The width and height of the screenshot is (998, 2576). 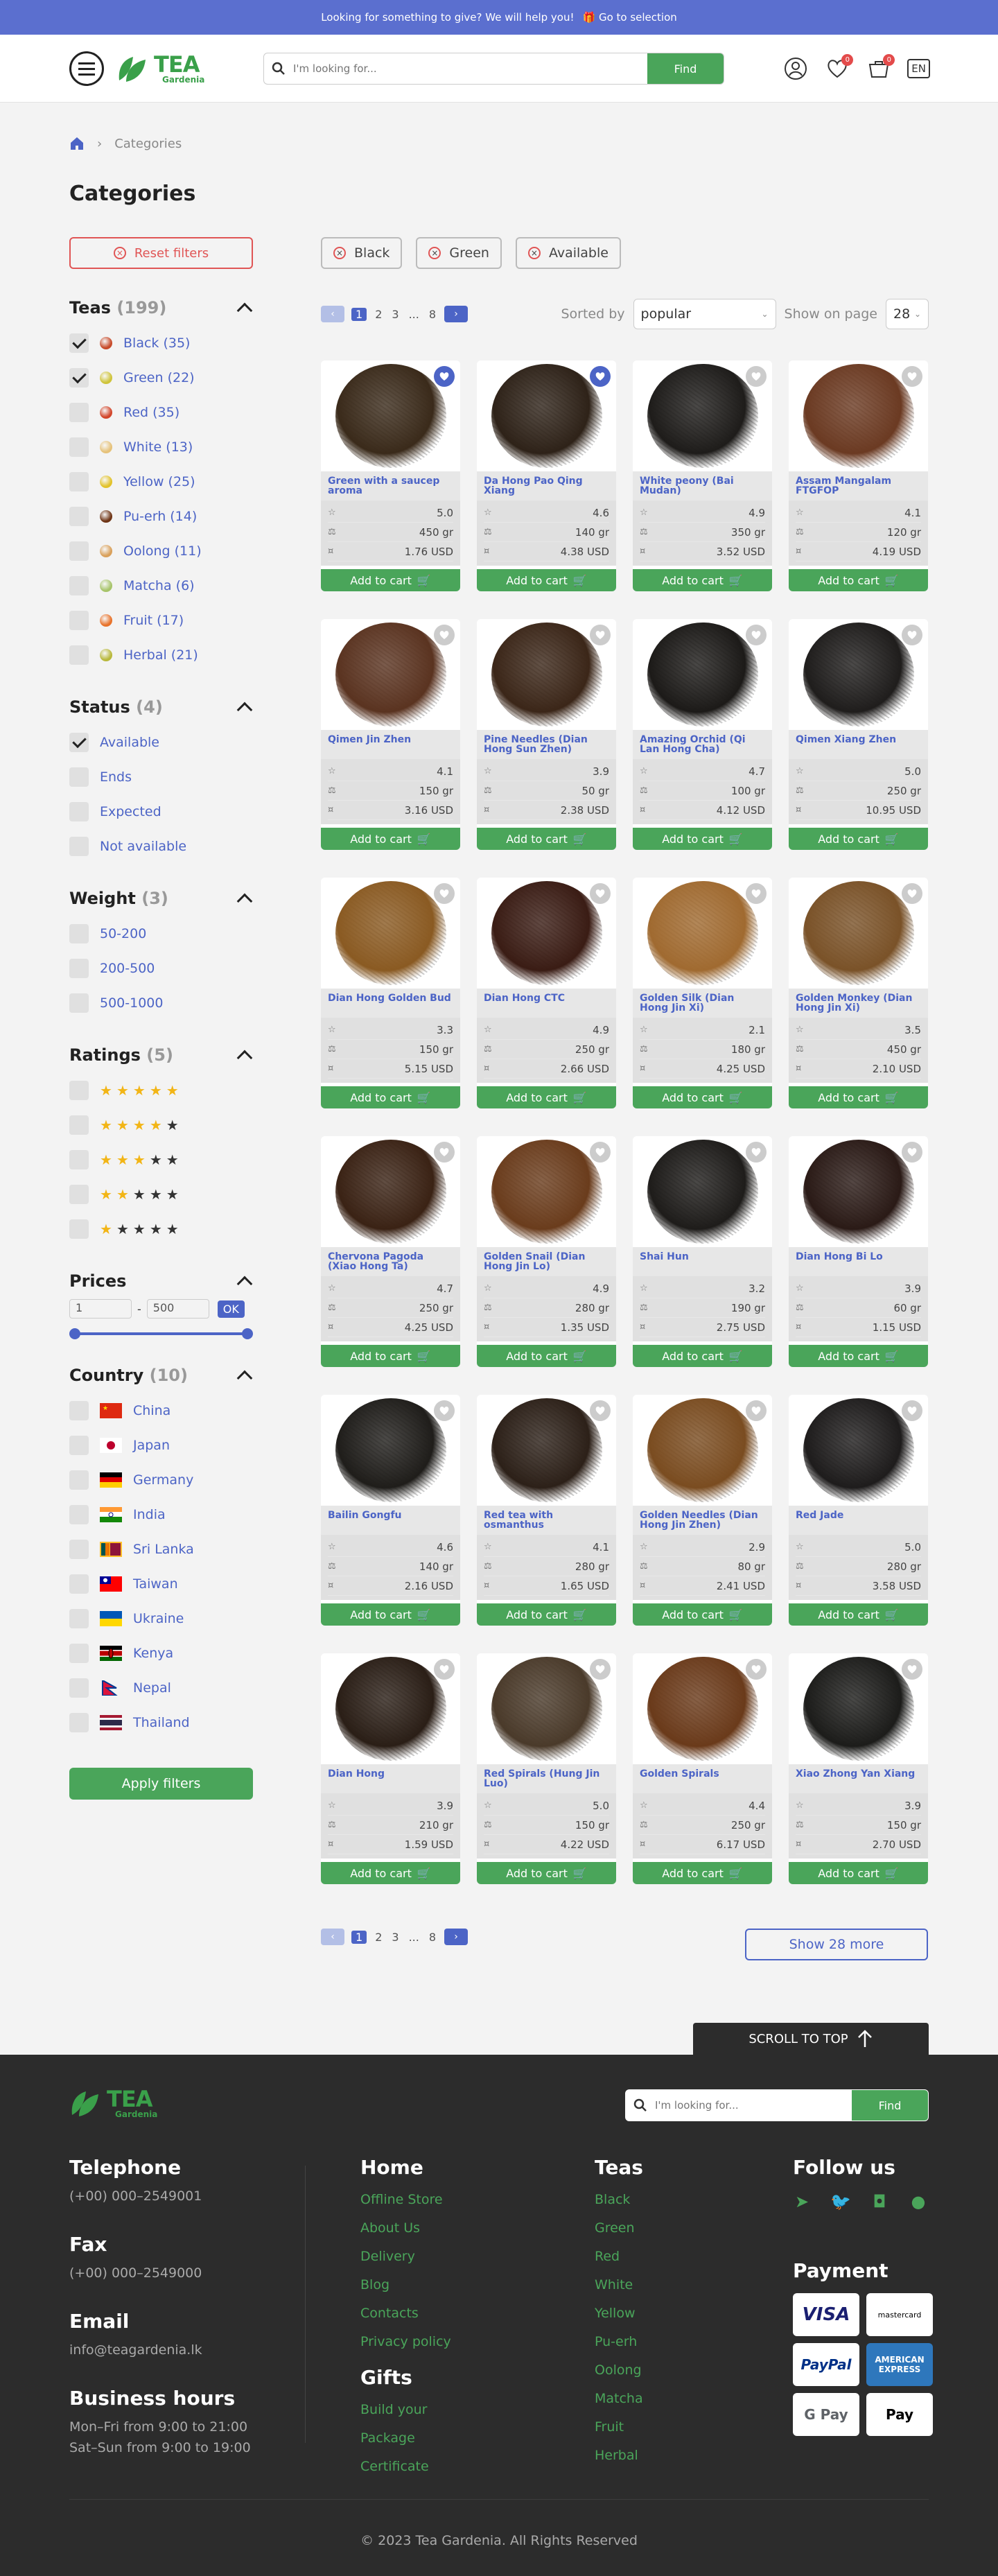 What do you see at coordinates (161, 447) in the screenshot?
I see `filter-option-tea: White (13)` at bounding box center [161, 447].